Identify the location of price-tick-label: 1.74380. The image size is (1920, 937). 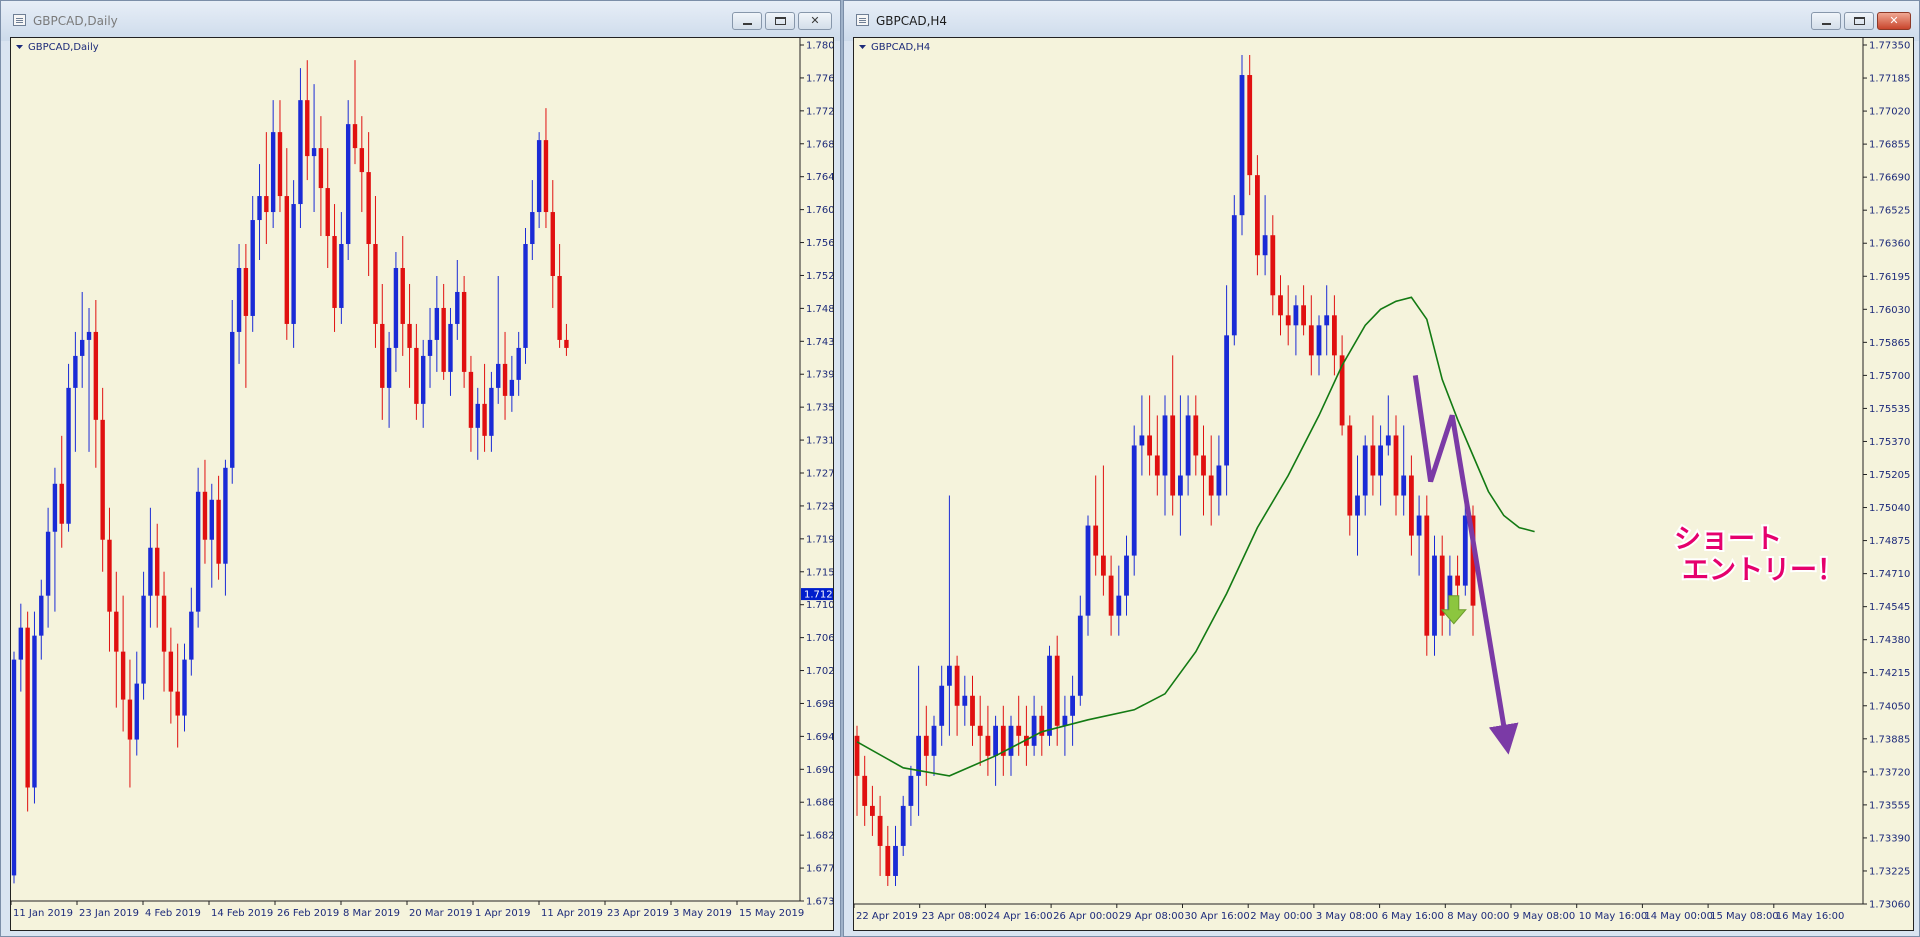
(820, 342).